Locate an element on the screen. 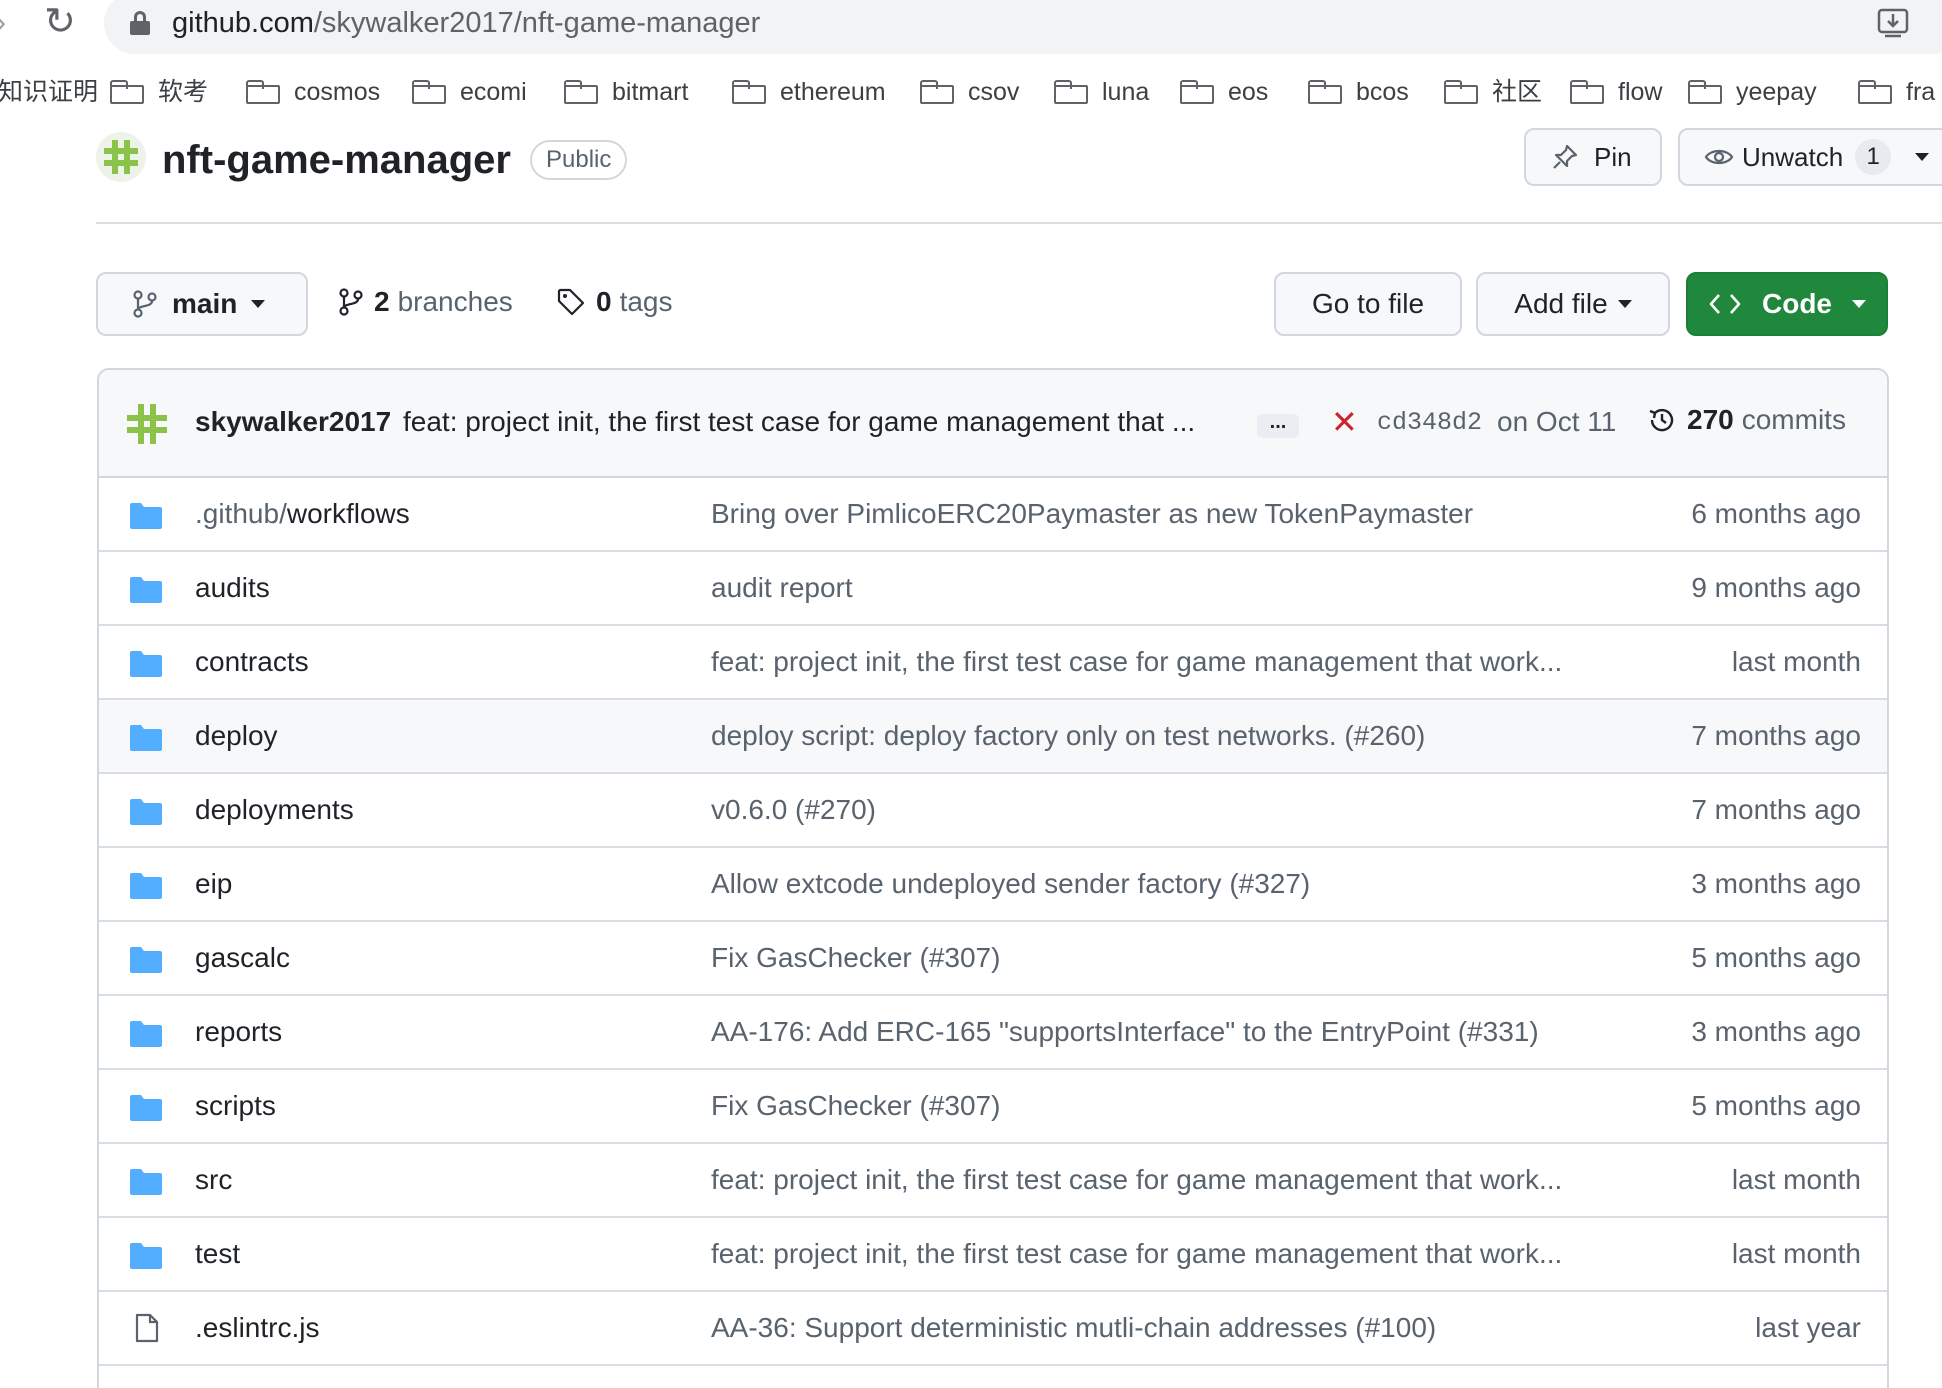 This screenshot has width=1942, height=1388. bookmark-item: 知识证明 is located at coordinates (49, 92).